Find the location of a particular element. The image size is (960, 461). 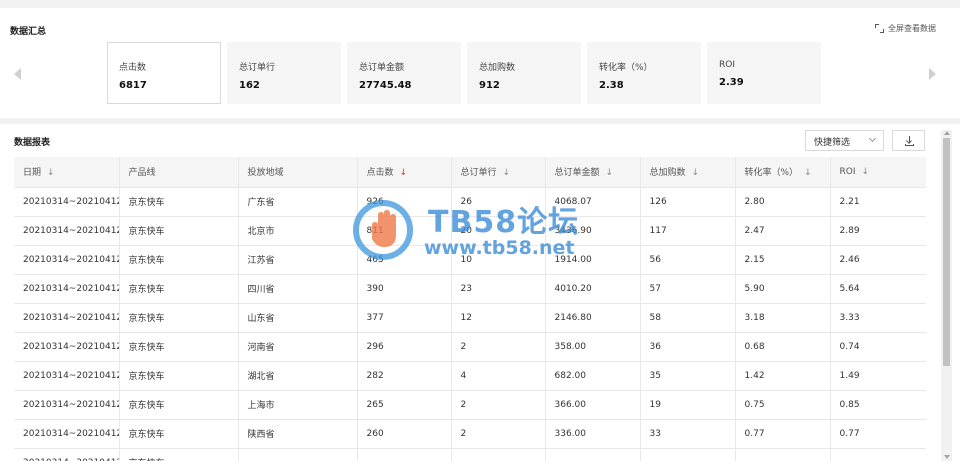

fullscreen-button: 全屏查看数据 is located at coordinates (905, 28).